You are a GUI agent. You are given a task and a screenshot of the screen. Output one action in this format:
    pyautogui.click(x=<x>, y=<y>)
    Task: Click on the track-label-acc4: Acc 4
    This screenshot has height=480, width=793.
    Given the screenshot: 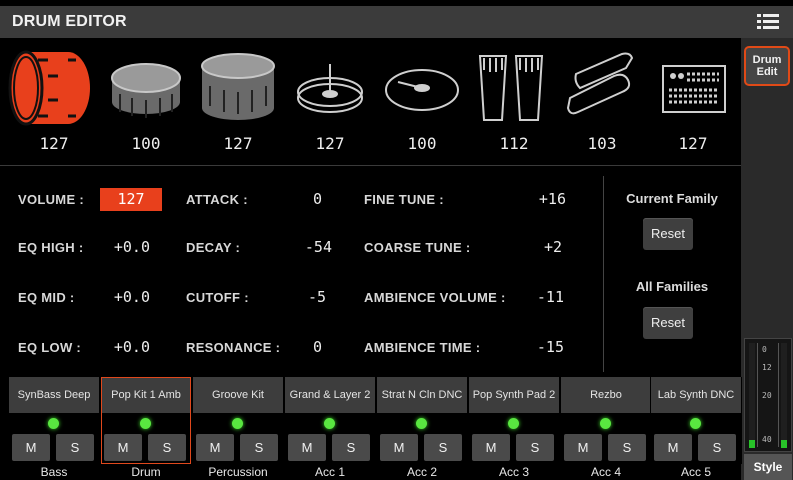 What is the action you would take?
    pyautogui.click(x=605, y=472)
    